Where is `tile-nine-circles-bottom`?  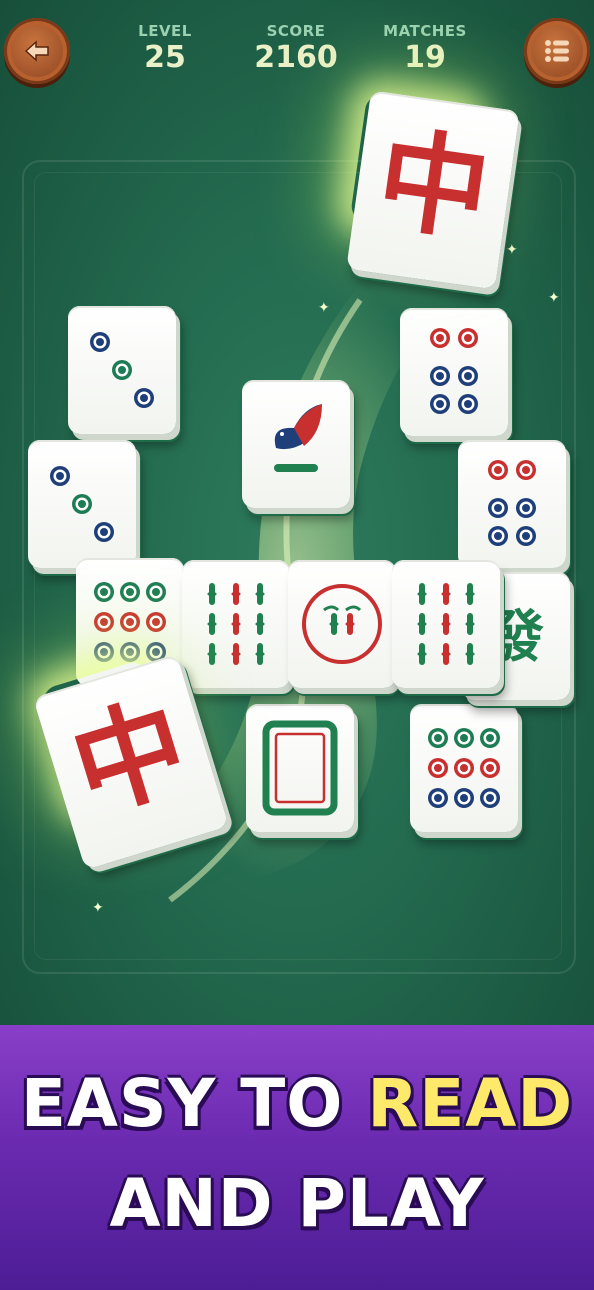 tile-nine-circles-bottom is located at coordinates (464, 768).